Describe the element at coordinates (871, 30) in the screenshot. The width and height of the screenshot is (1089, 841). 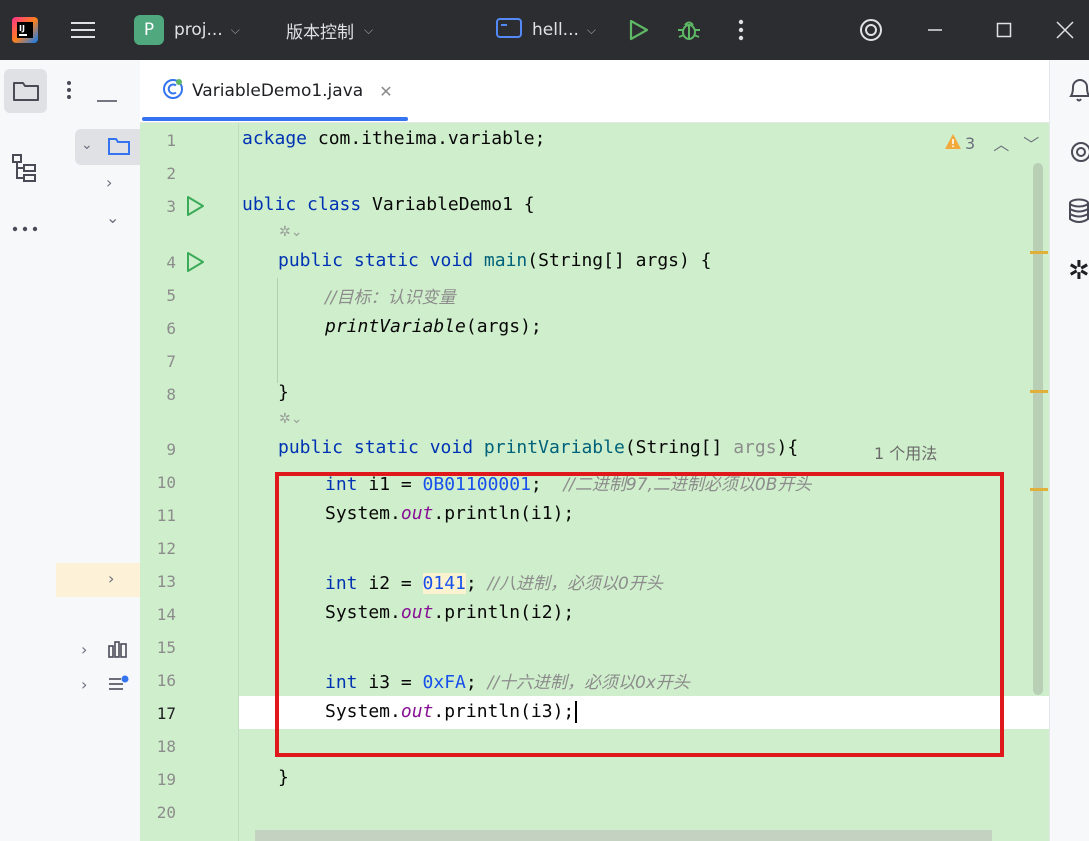
I see `ai-assistant-icon` at that location.